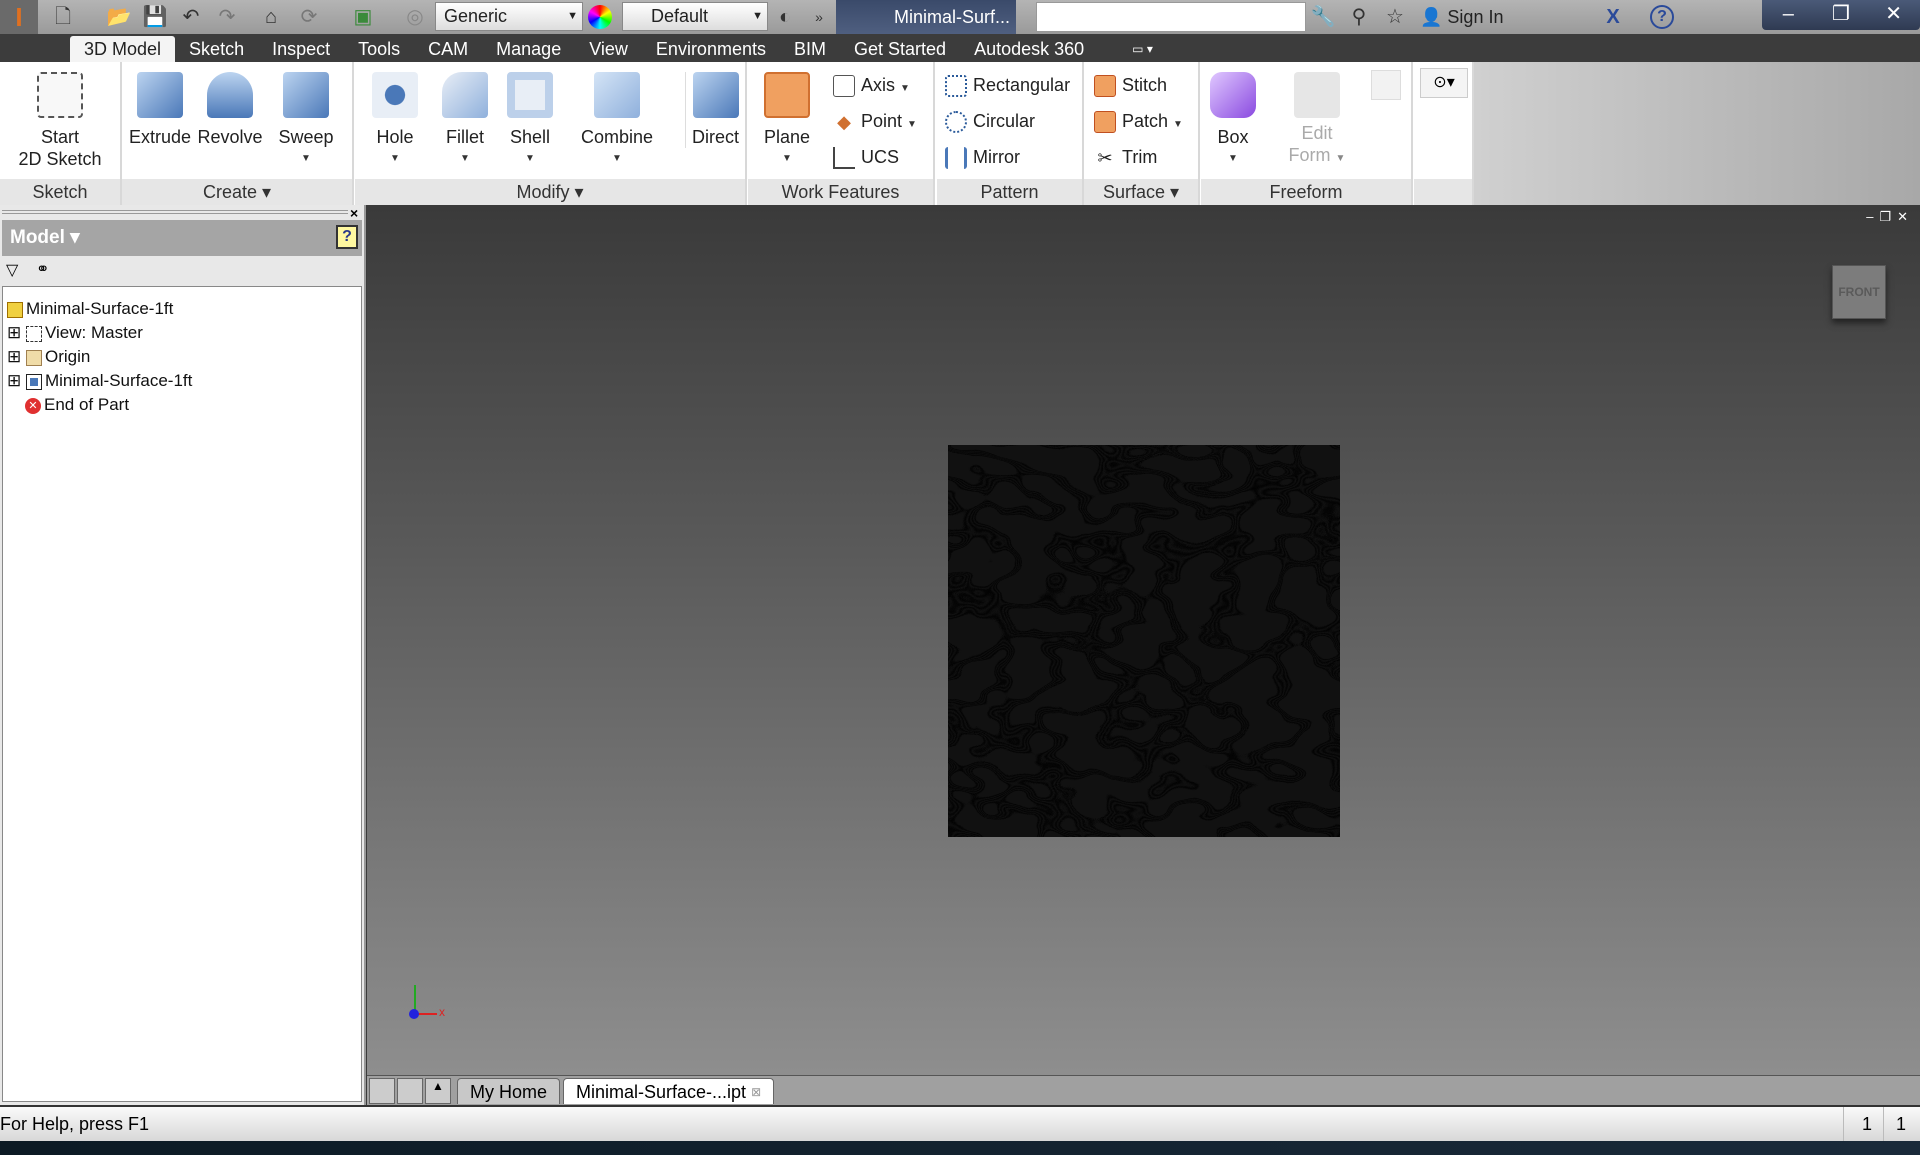 The height and width of the screenshot is (1155, 1920). I want to click on patch-button: Patch ▼, so click(1138, 121).